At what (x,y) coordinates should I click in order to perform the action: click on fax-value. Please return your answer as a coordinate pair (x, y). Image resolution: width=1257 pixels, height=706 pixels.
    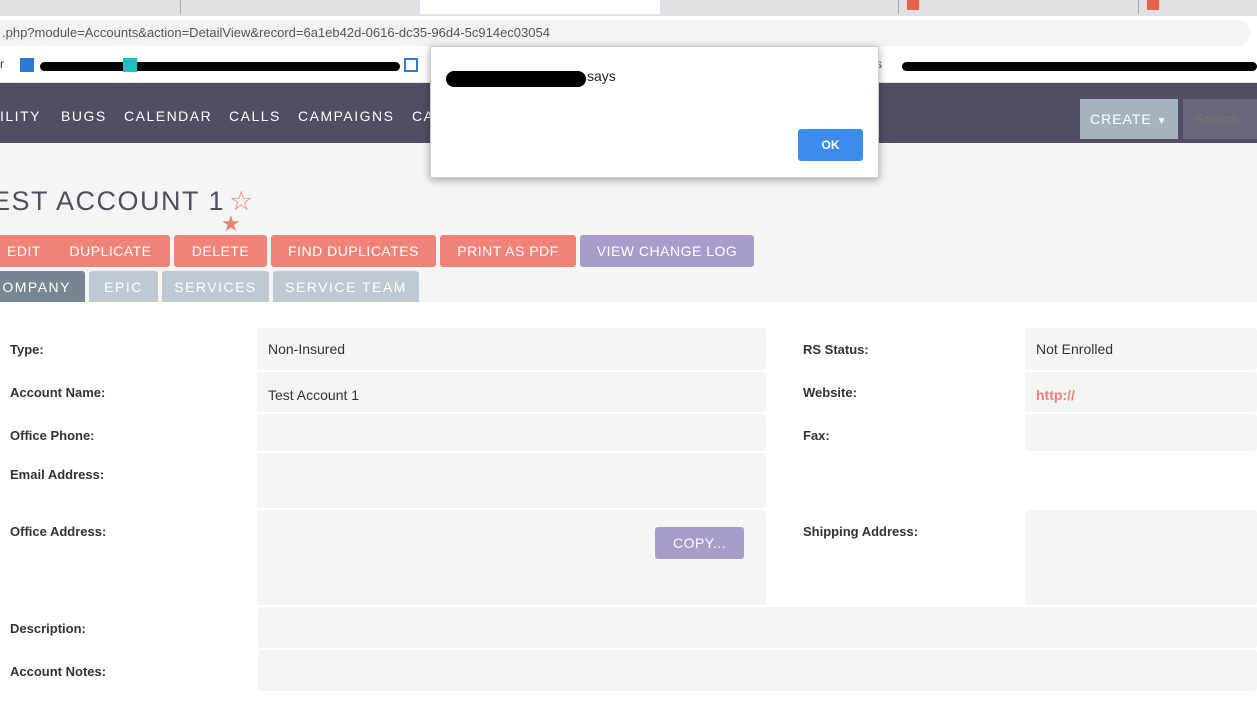
    Looking at the image, I should click on (1141, 432).